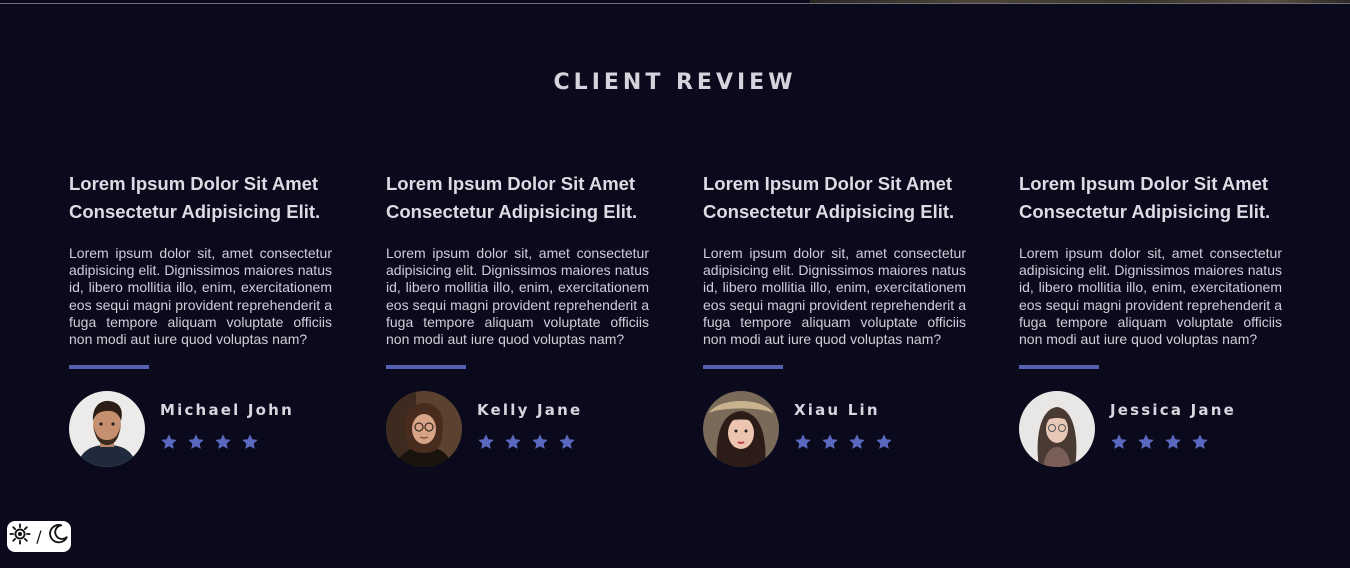 The image size is (1350, 568). What do you see at coordinates (834, 429) in the screenshot?
I see `review-author: Xiau Lin` at bounding box center [834, 429].